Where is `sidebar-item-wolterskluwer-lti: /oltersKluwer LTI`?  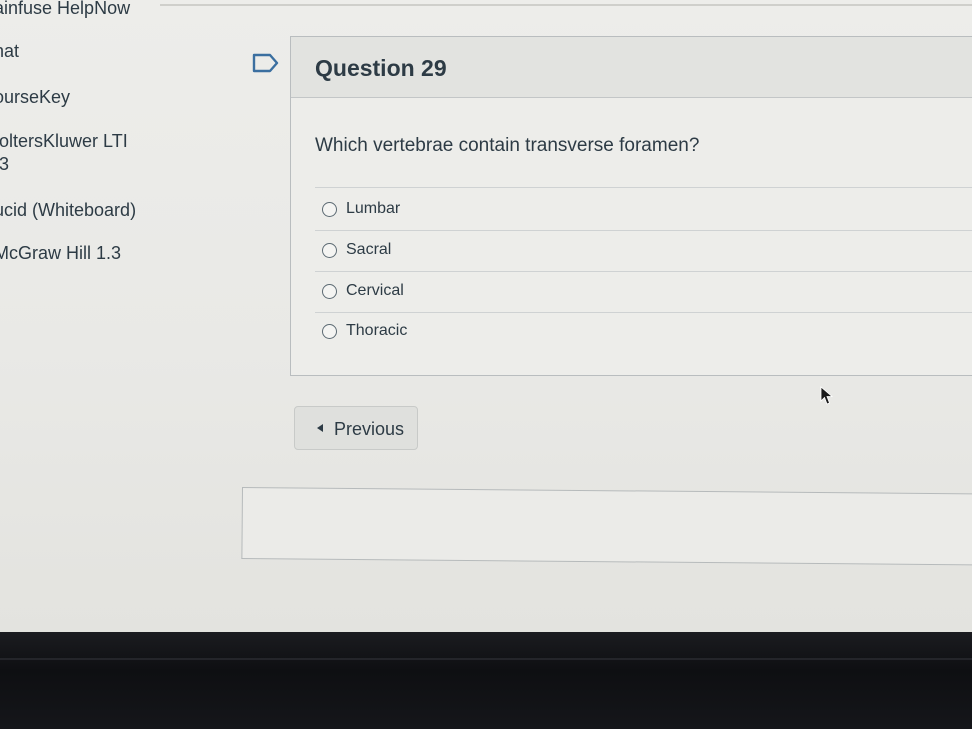 sidebar-item-wolterskluwer-lti: /oltersKluwer LTI is located at coordinates (64, 141).